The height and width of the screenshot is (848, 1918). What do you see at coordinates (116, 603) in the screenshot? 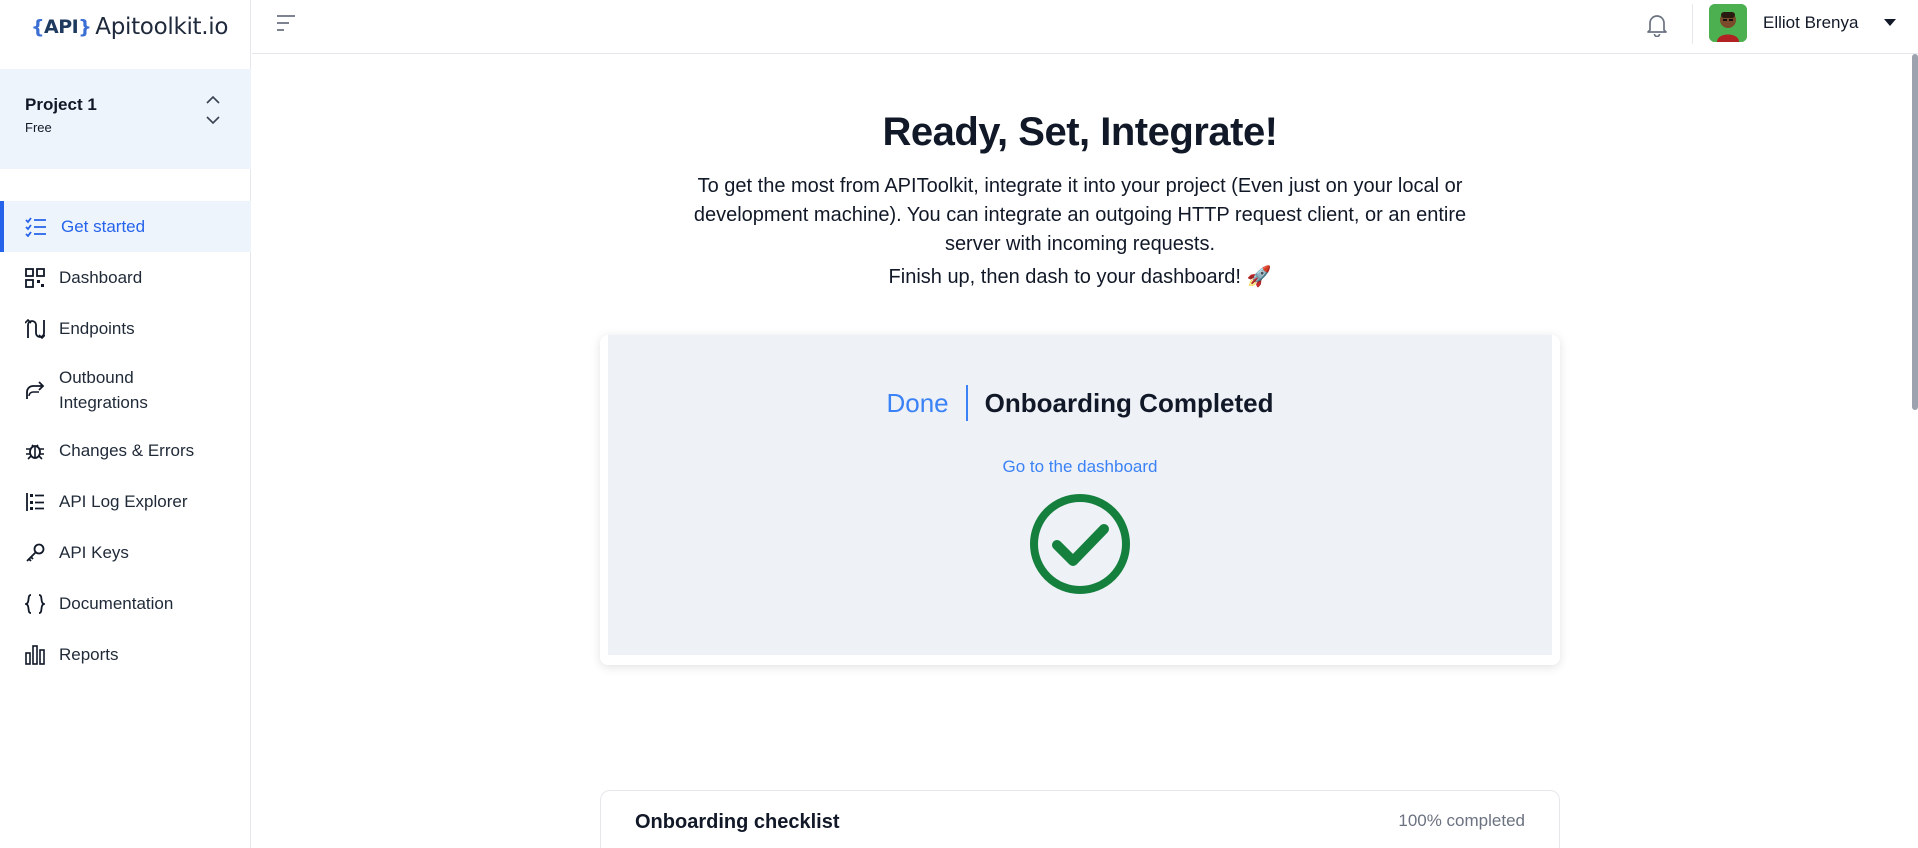
I see `sidebar-item-label: Documentation` at bounding box center [116, 603].